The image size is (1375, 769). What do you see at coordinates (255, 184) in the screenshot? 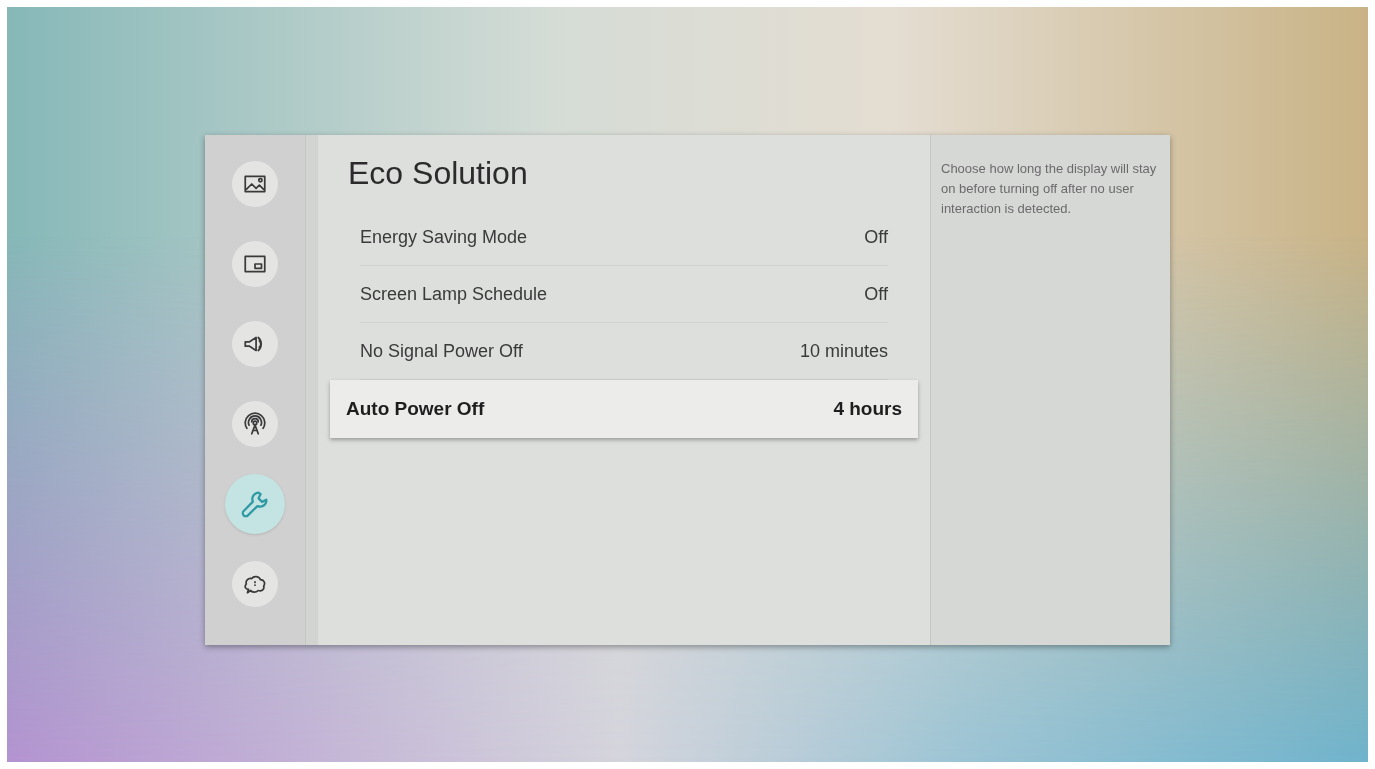
I see `picture-button` at bounding box center [255, 184].